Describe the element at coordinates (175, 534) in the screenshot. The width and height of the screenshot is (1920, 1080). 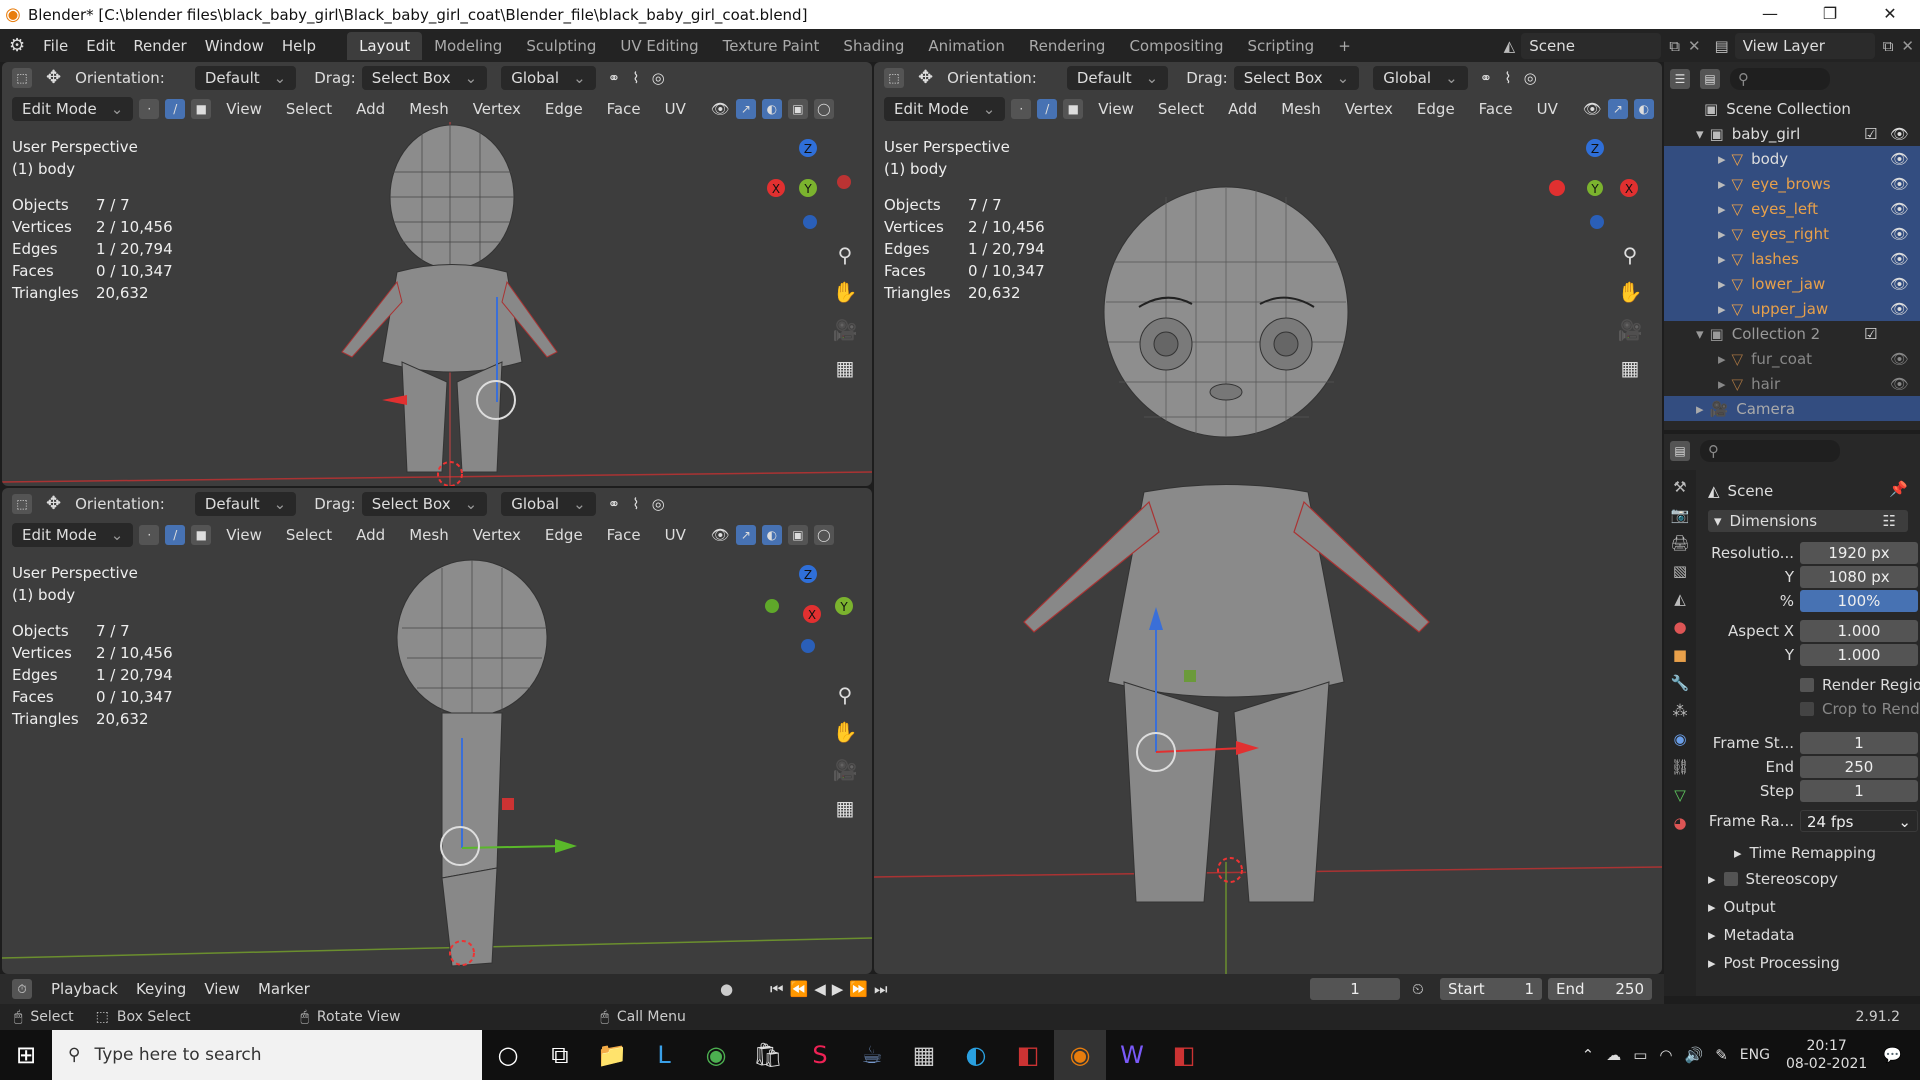
I see `edge-select-icon: /` at that location.